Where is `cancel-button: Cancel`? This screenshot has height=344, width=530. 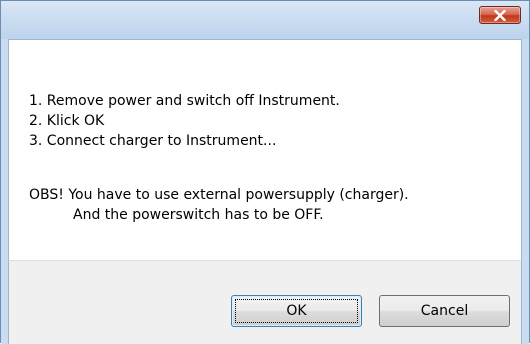 cancel-button: Cancel is located at coordinates (444, 311).